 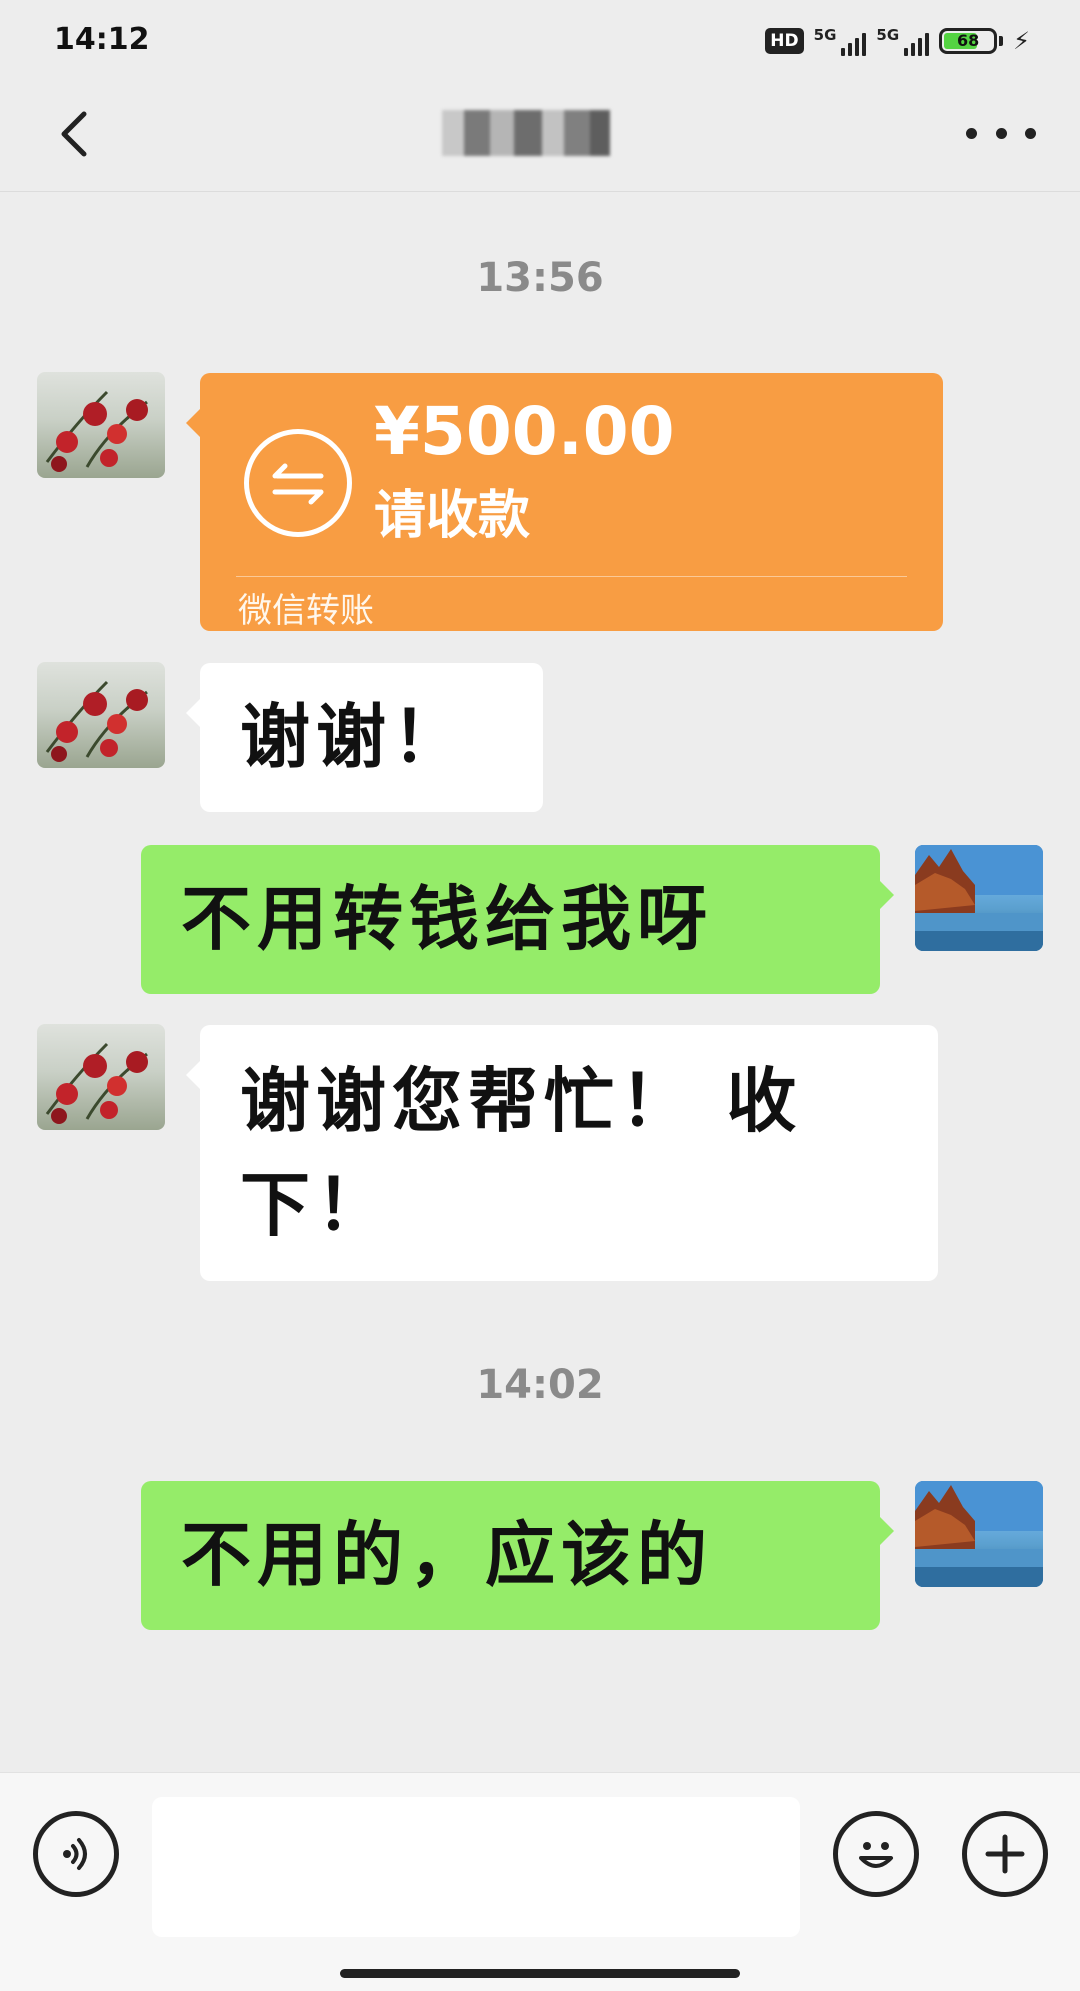 What do you see at coordinates (1001, 41) in the screenshot?
I see `battery-tip` at bounding box center [1001, 41].